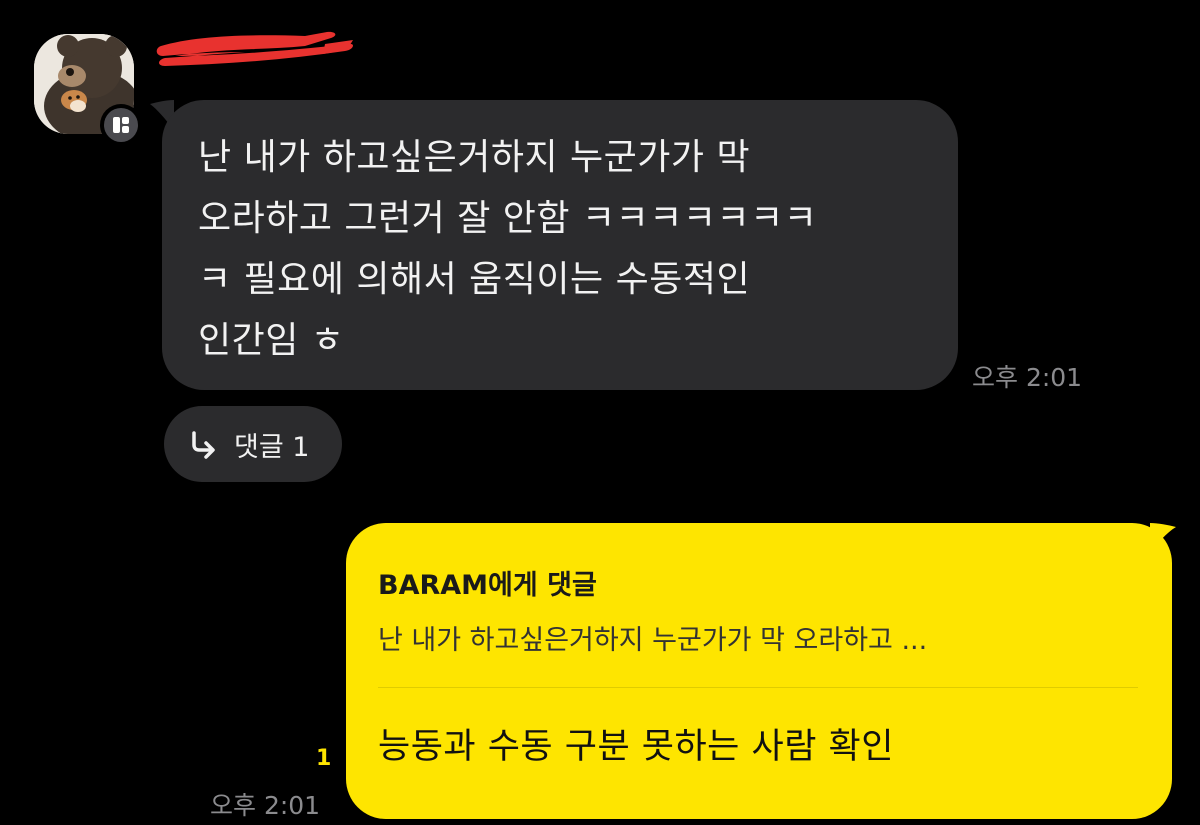 This screenshot has height=825, width=1200. Describe the element at coordinates (508, 218) in the screenshot. I see `incoming-message-line: 오라하고 그런거 잘 안함 ㅋㅋㅋㅋㅋㅋㅋ` at that location.